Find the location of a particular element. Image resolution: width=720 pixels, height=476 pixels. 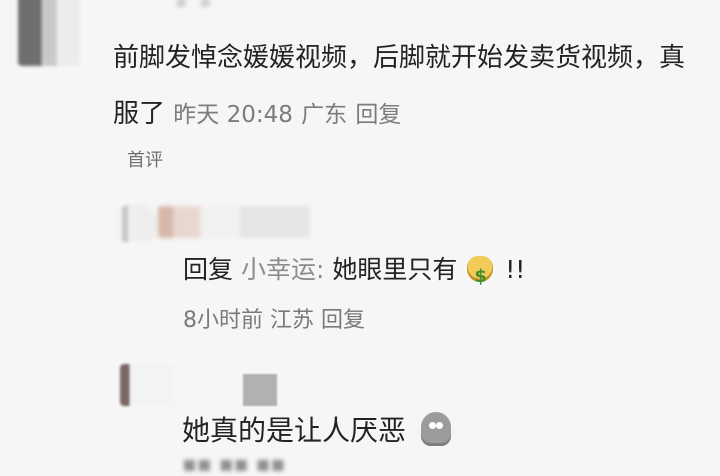

bottom-meta-blur: ▪▪ ▪▪ ▪▪ is located at coordinates (234, 464).